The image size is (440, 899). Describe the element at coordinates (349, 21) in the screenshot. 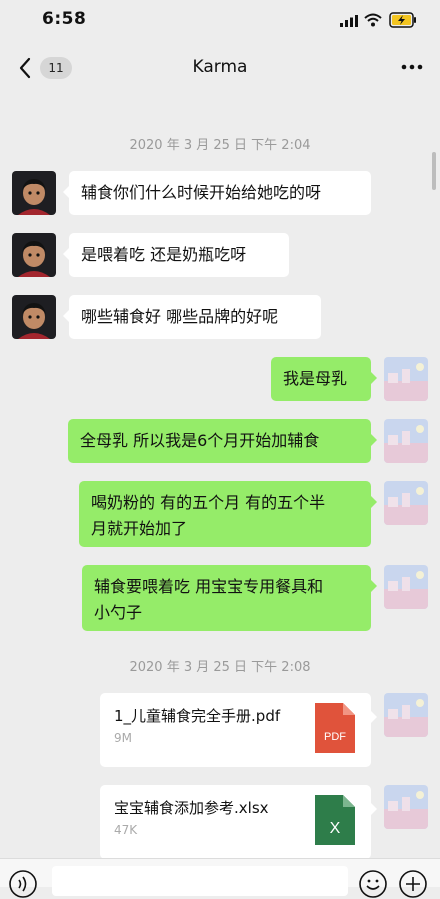

I see `signal-icon` at that location.